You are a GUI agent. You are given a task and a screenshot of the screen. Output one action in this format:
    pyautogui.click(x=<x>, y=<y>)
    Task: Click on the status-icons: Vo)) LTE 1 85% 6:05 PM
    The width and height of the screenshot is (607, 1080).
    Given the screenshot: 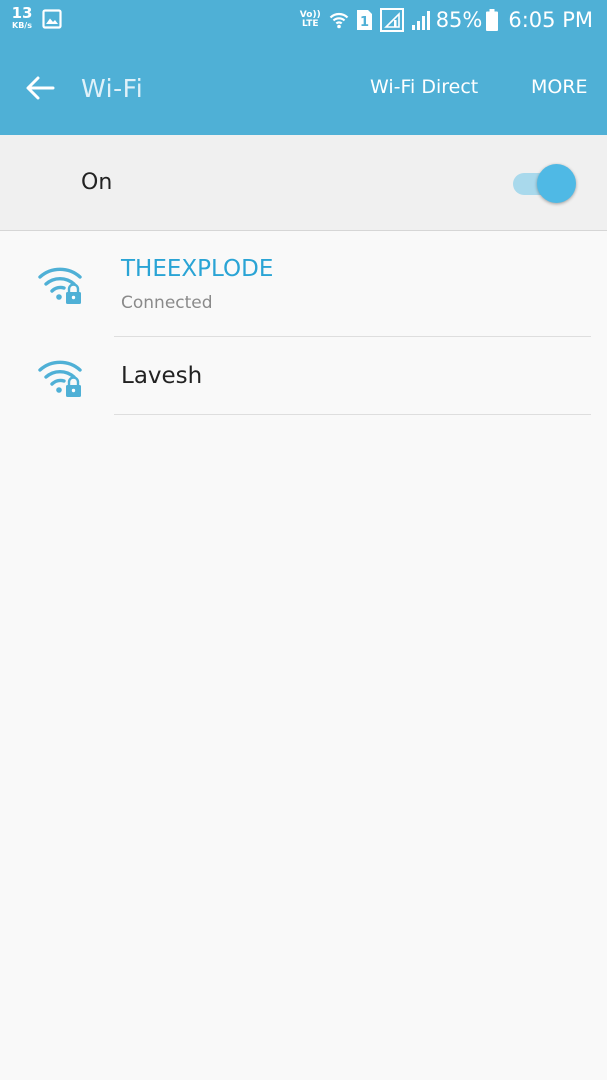 What is the action you would take?
    pyautogui.click(x=446, y=20)
    